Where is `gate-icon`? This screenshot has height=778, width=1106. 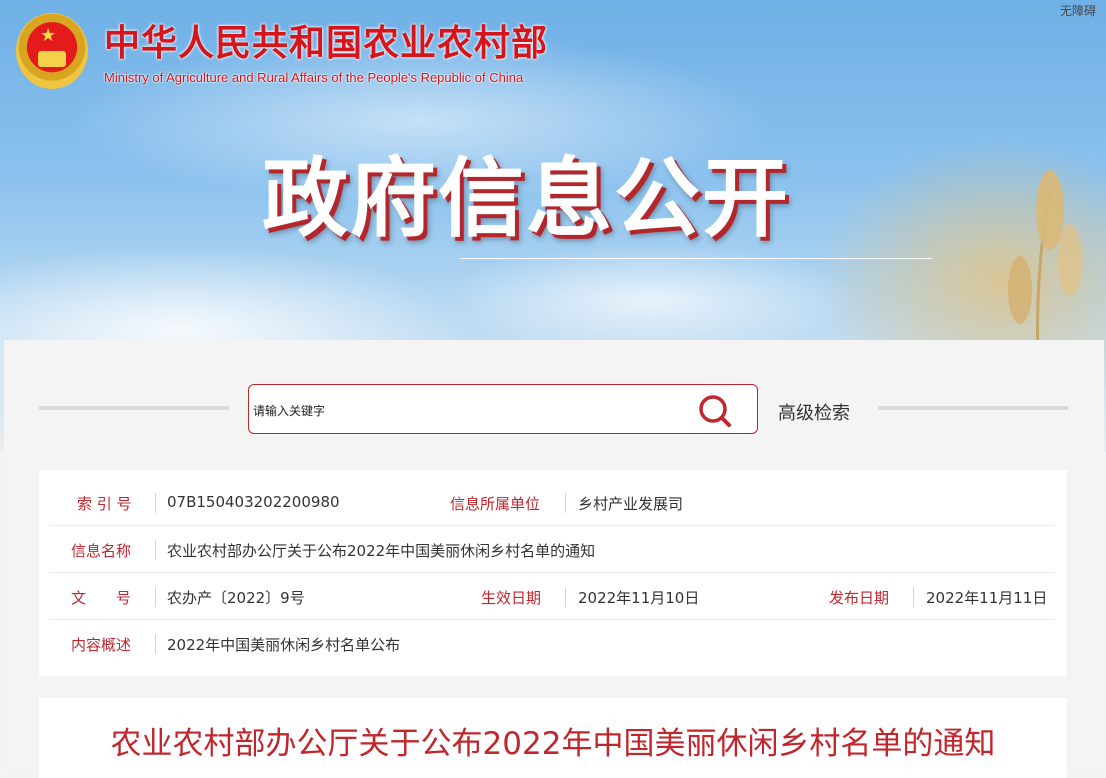 gate-icon is located at coordinates (52, 59).